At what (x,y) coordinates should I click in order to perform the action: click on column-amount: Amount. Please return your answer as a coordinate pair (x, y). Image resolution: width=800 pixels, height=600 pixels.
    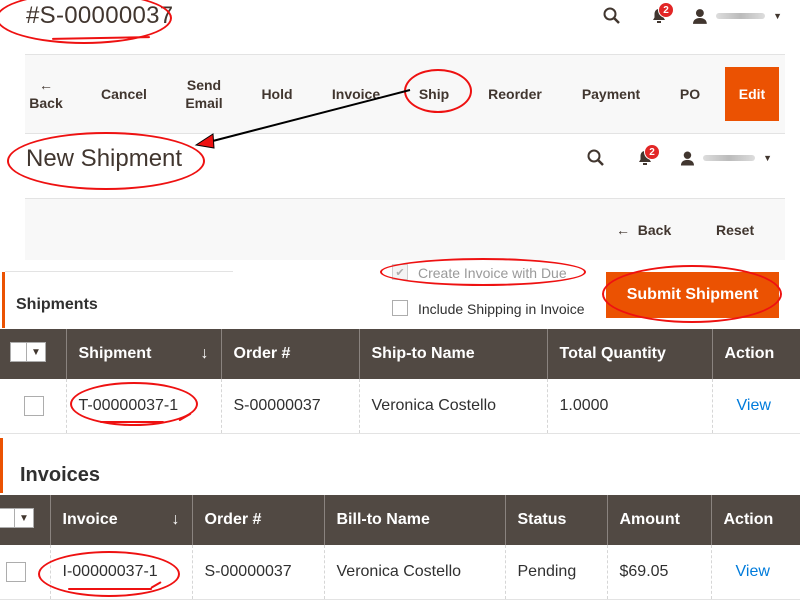
    Looking at the image, I should click on (659, 520).